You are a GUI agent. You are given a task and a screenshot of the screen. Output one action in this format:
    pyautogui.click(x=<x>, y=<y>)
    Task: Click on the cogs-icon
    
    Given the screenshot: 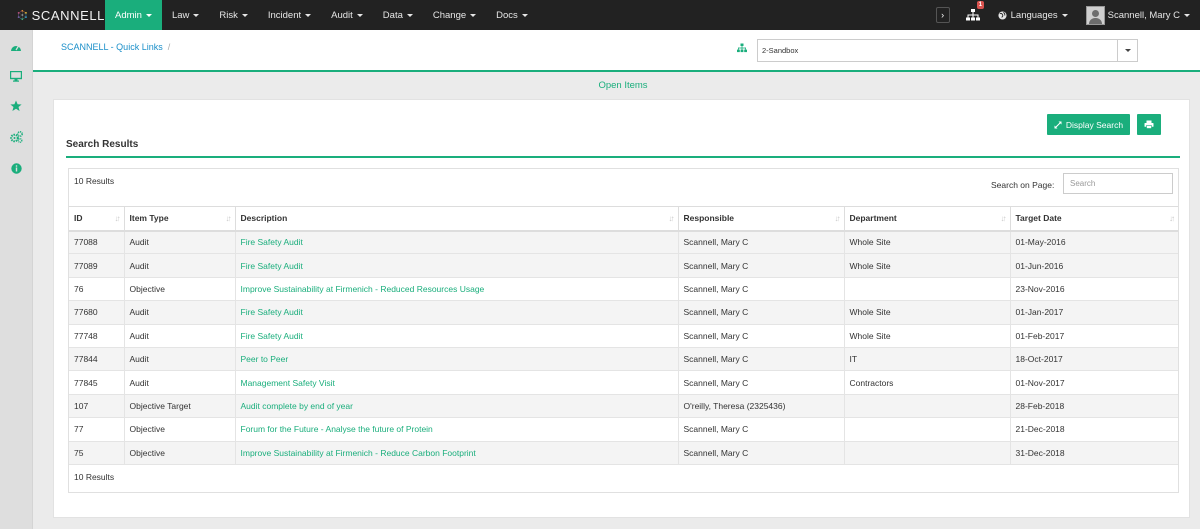 What is the action you would take?
    pyautogui.click(x=16, y=137)
    